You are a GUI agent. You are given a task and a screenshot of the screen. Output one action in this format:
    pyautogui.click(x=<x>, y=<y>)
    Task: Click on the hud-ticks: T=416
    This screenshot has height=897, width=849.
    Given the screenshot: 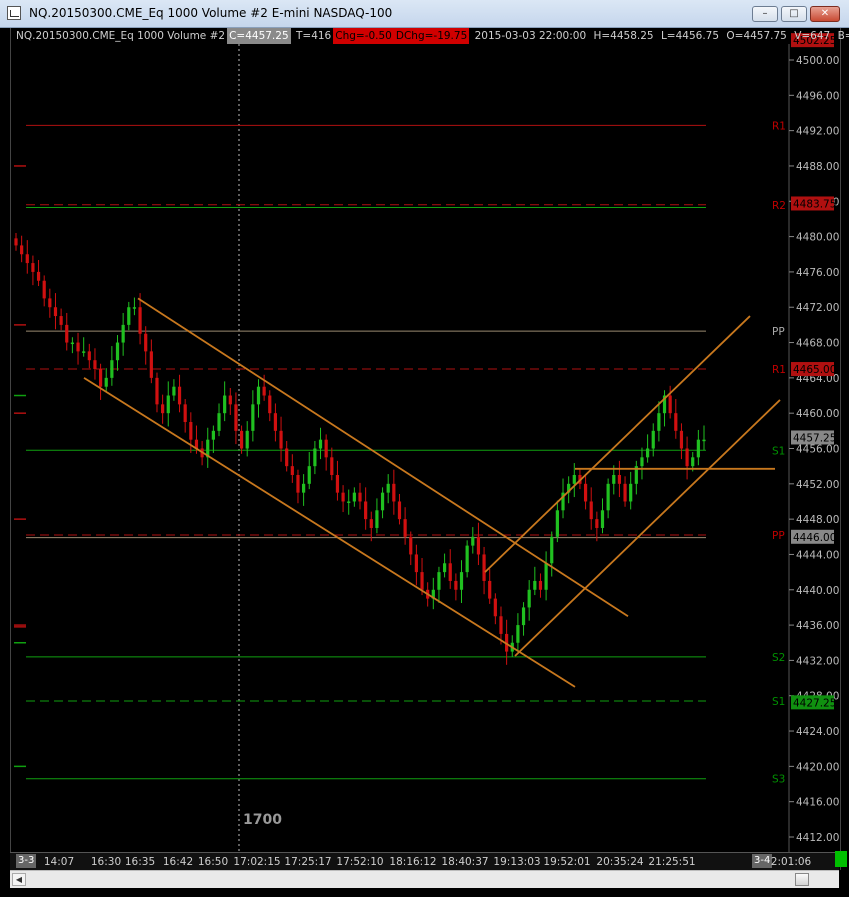 What is the action you would take?
    pyautogui.click(x=313, y=36)
    